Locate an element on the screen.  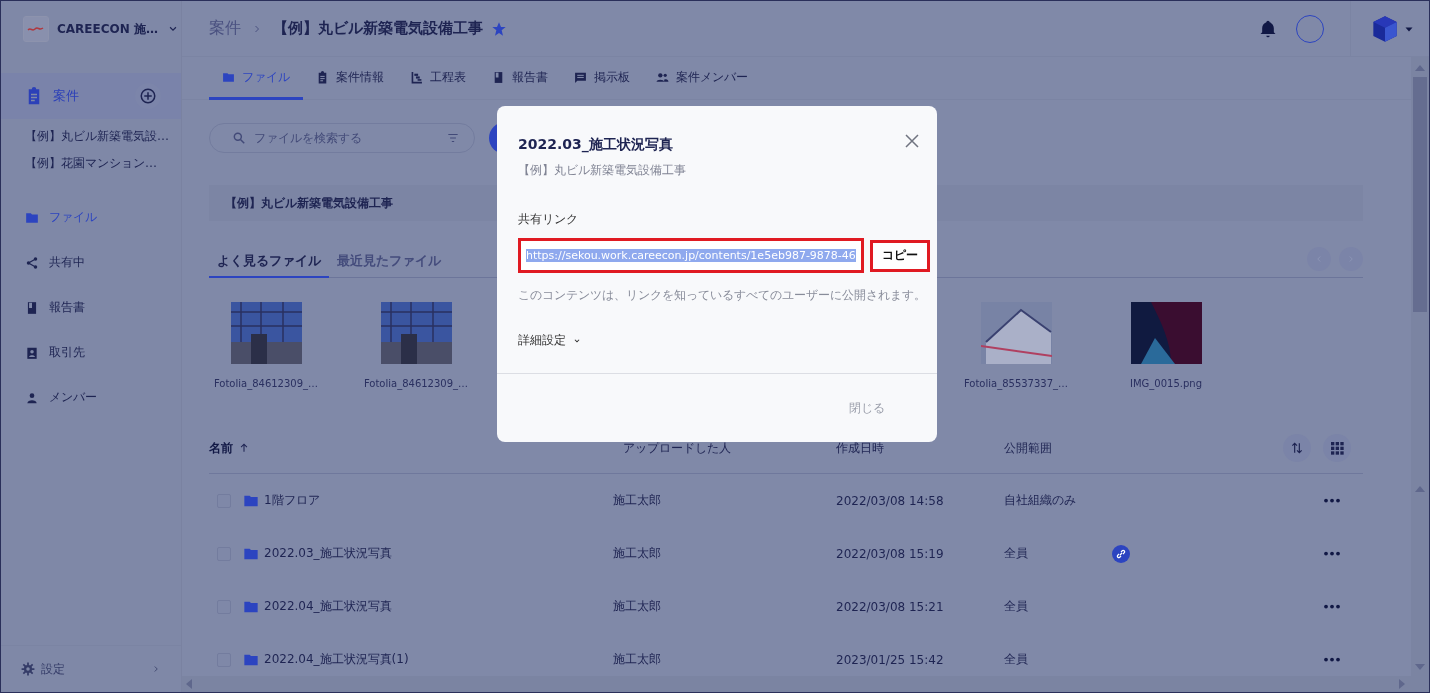
sidebar-nav-item: 案件 is located at coordinates (91, 96).